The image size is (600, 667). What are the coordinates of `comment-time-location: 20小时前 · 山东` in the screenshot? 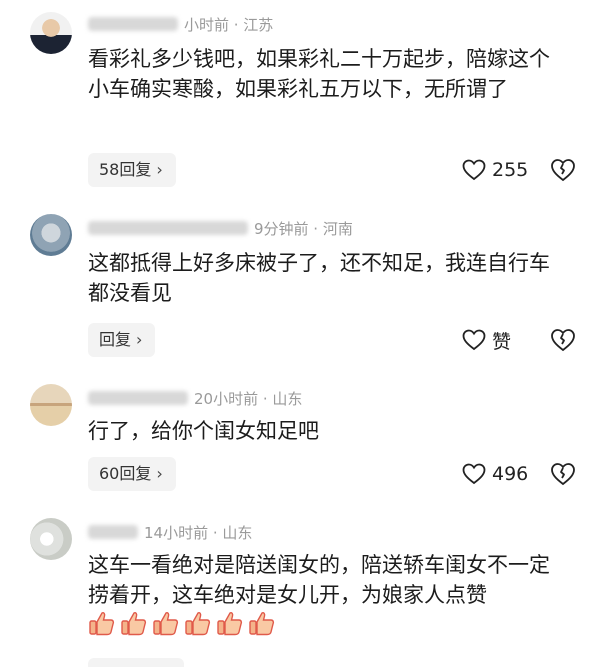 It's located at (248, 399).